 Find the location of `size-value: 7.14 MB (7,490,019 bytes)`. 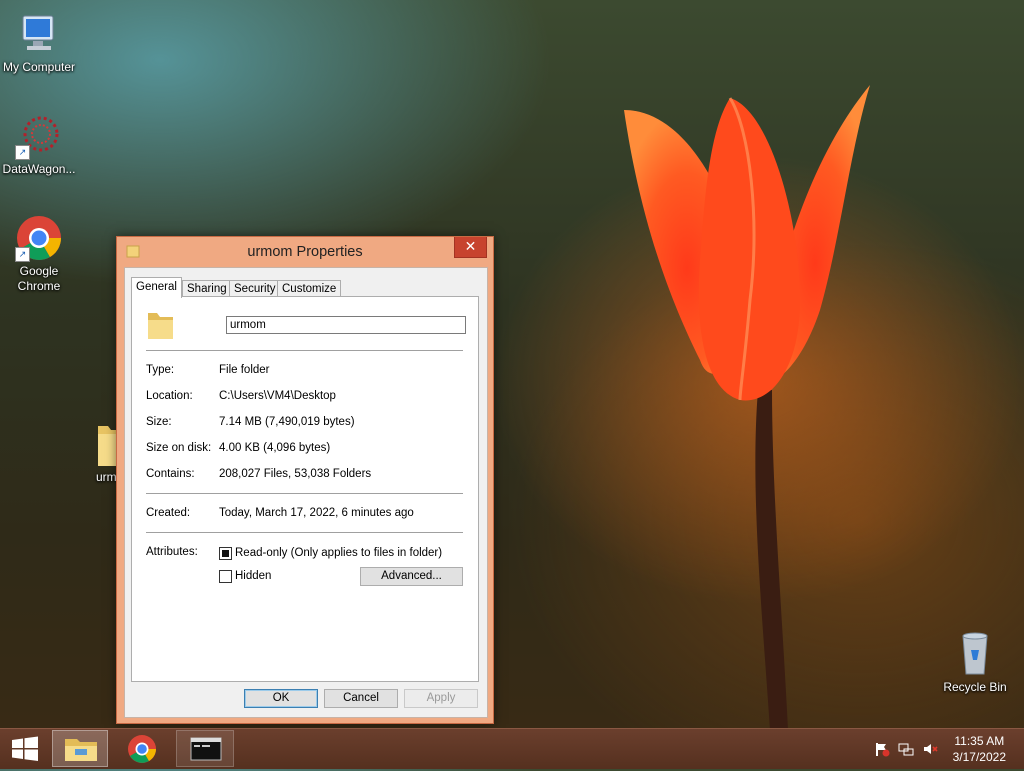

size-value: 7.14 MB (7,490,019 bytes) is located at coordinates (287, 422).